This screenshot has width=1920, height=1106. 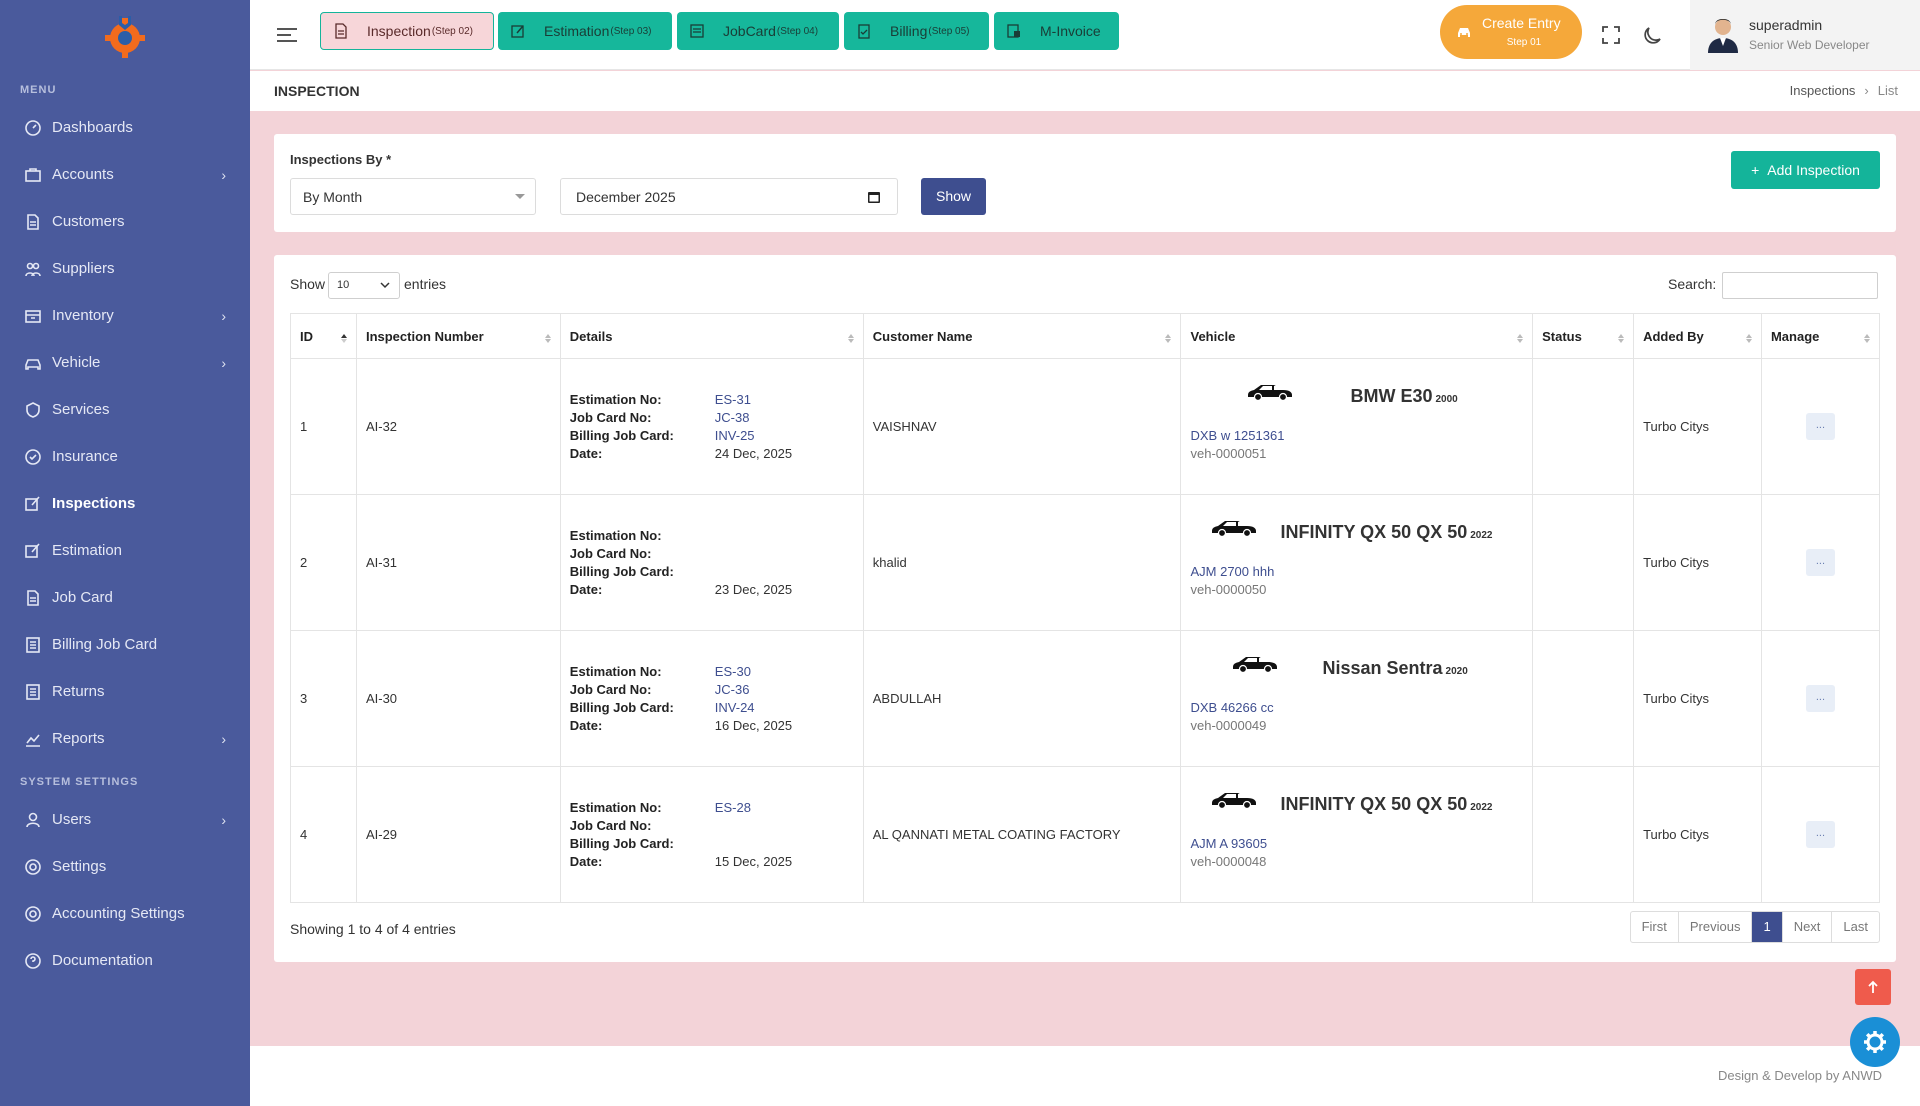 What do you see at coordinates (1653, 35) in the screenshot?
I see `dark-mode-icon` at bounding box center [1653, 35].